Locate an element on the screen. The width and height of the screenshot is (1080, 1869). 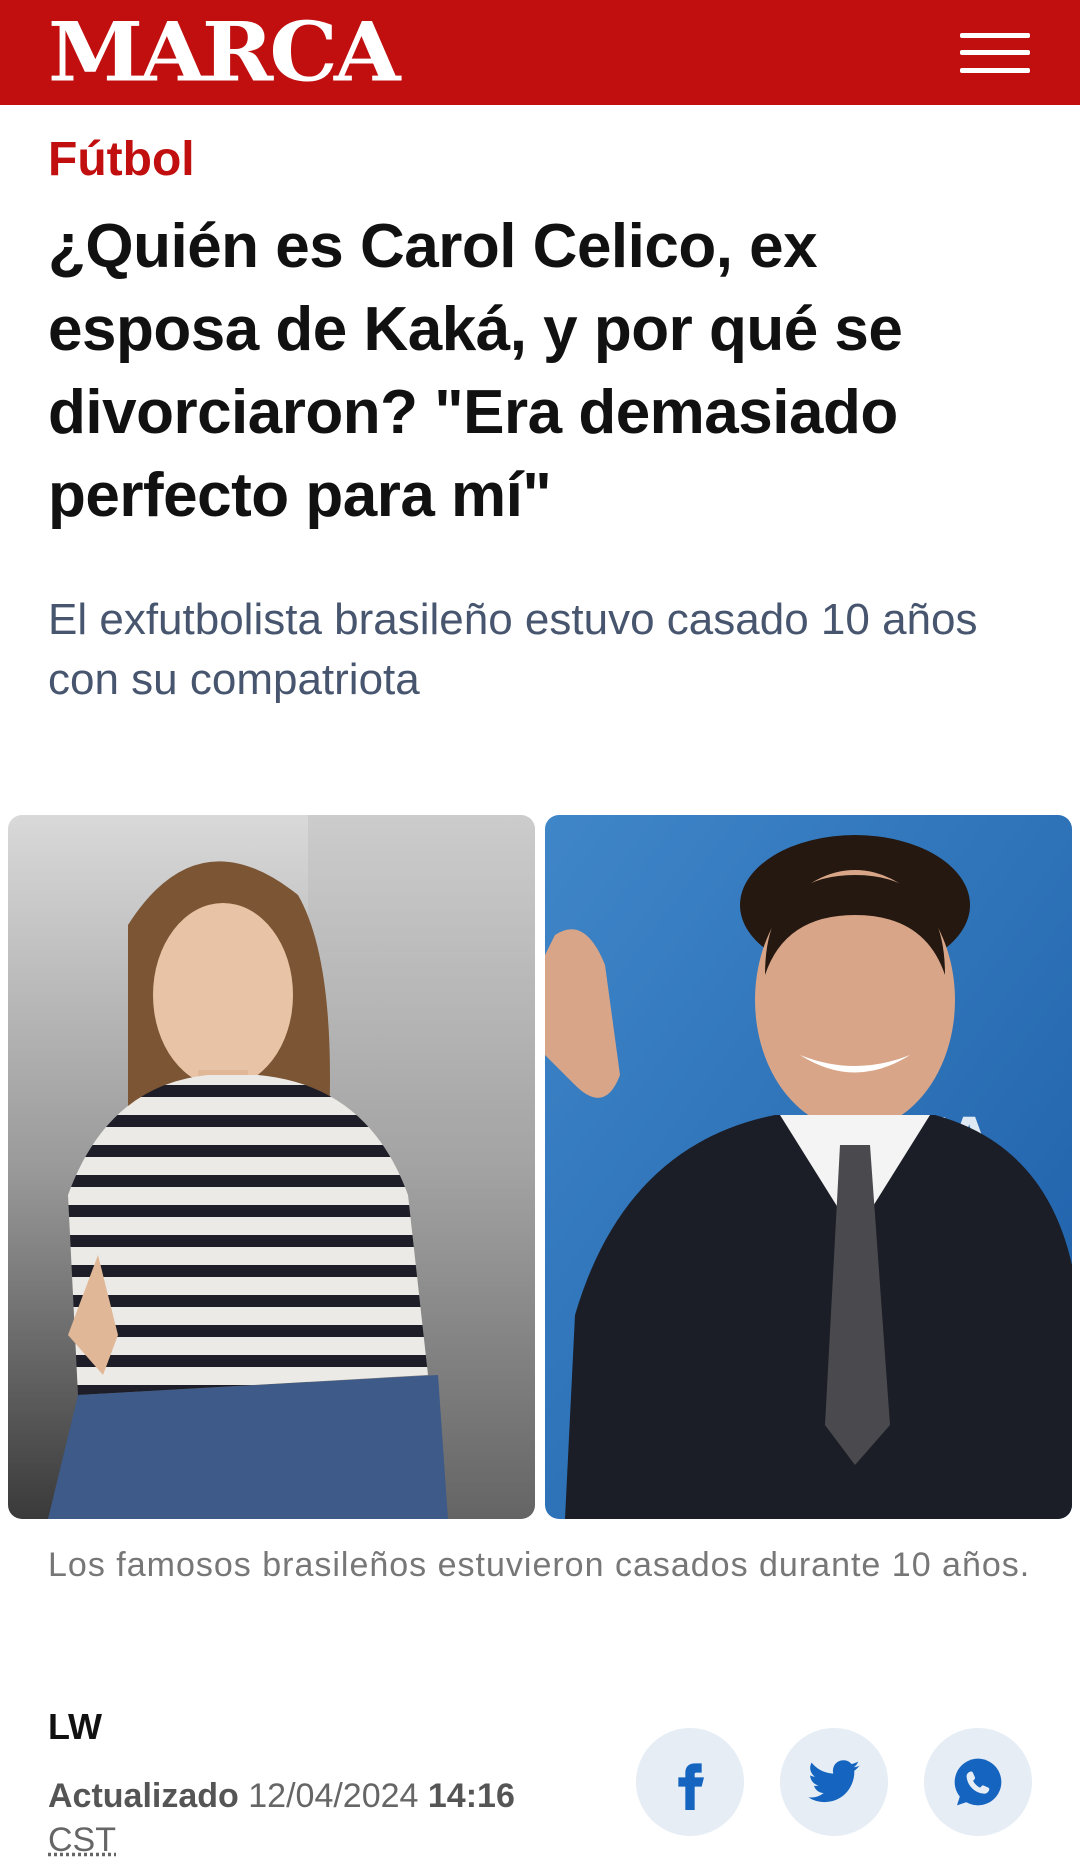
share-twitter-button is located at coordinates (834, 1782).